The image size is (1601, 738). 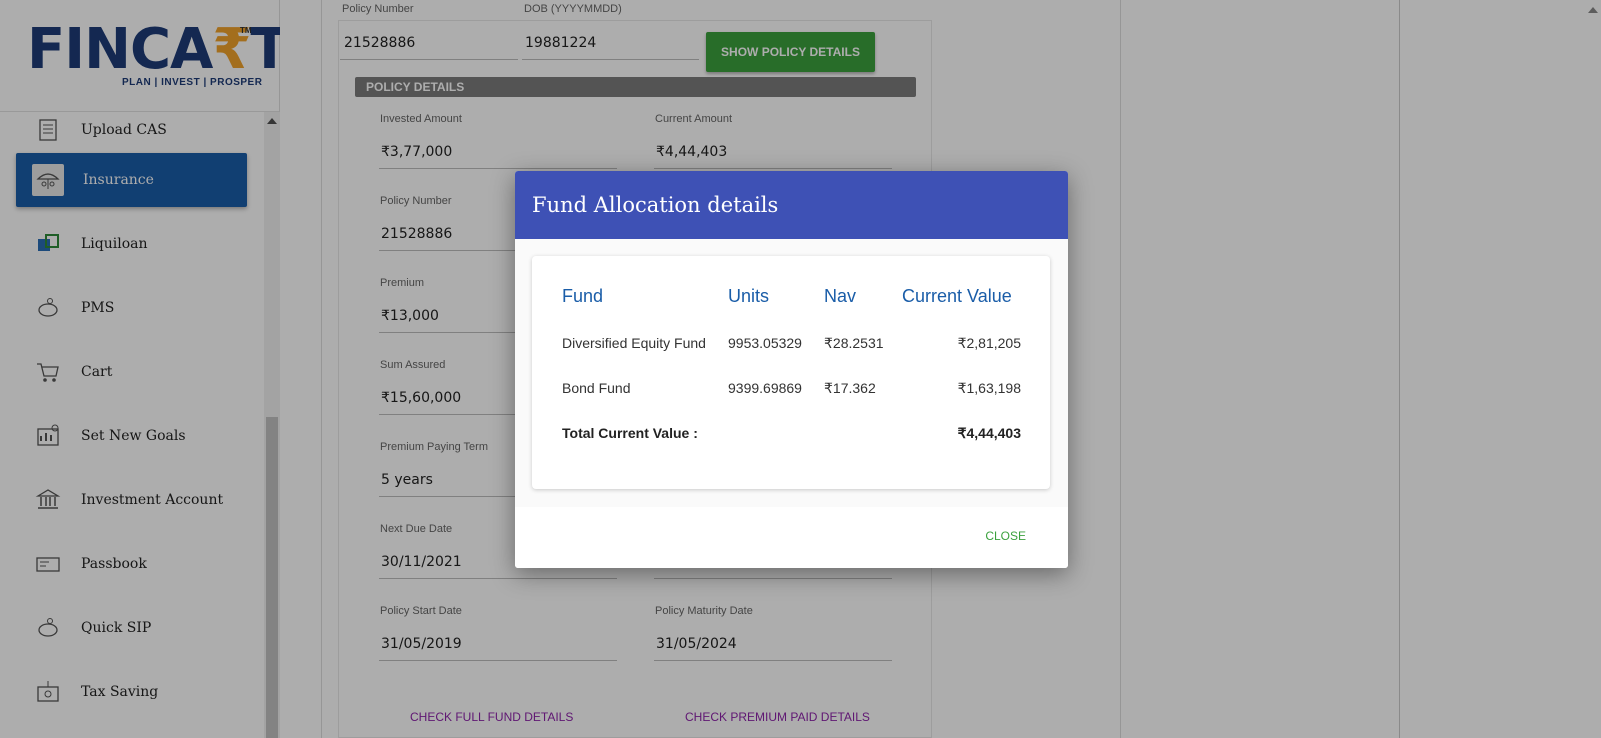 I want to click on row-1-units: 9953.05329, so click(x=765, y=343).